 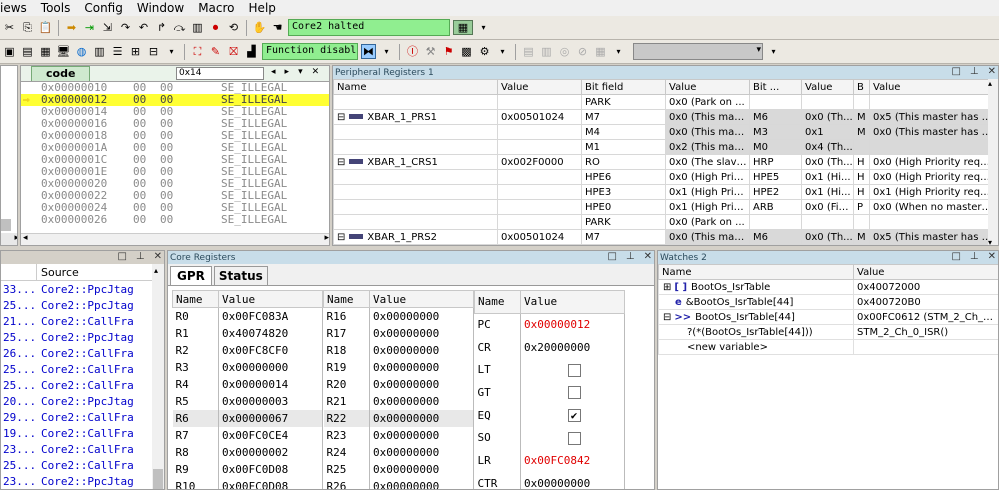 What do you see at coordinates (251, 51) in the screenshot?
I see `chart-icon: ▟` at bounding box center [251, 51].